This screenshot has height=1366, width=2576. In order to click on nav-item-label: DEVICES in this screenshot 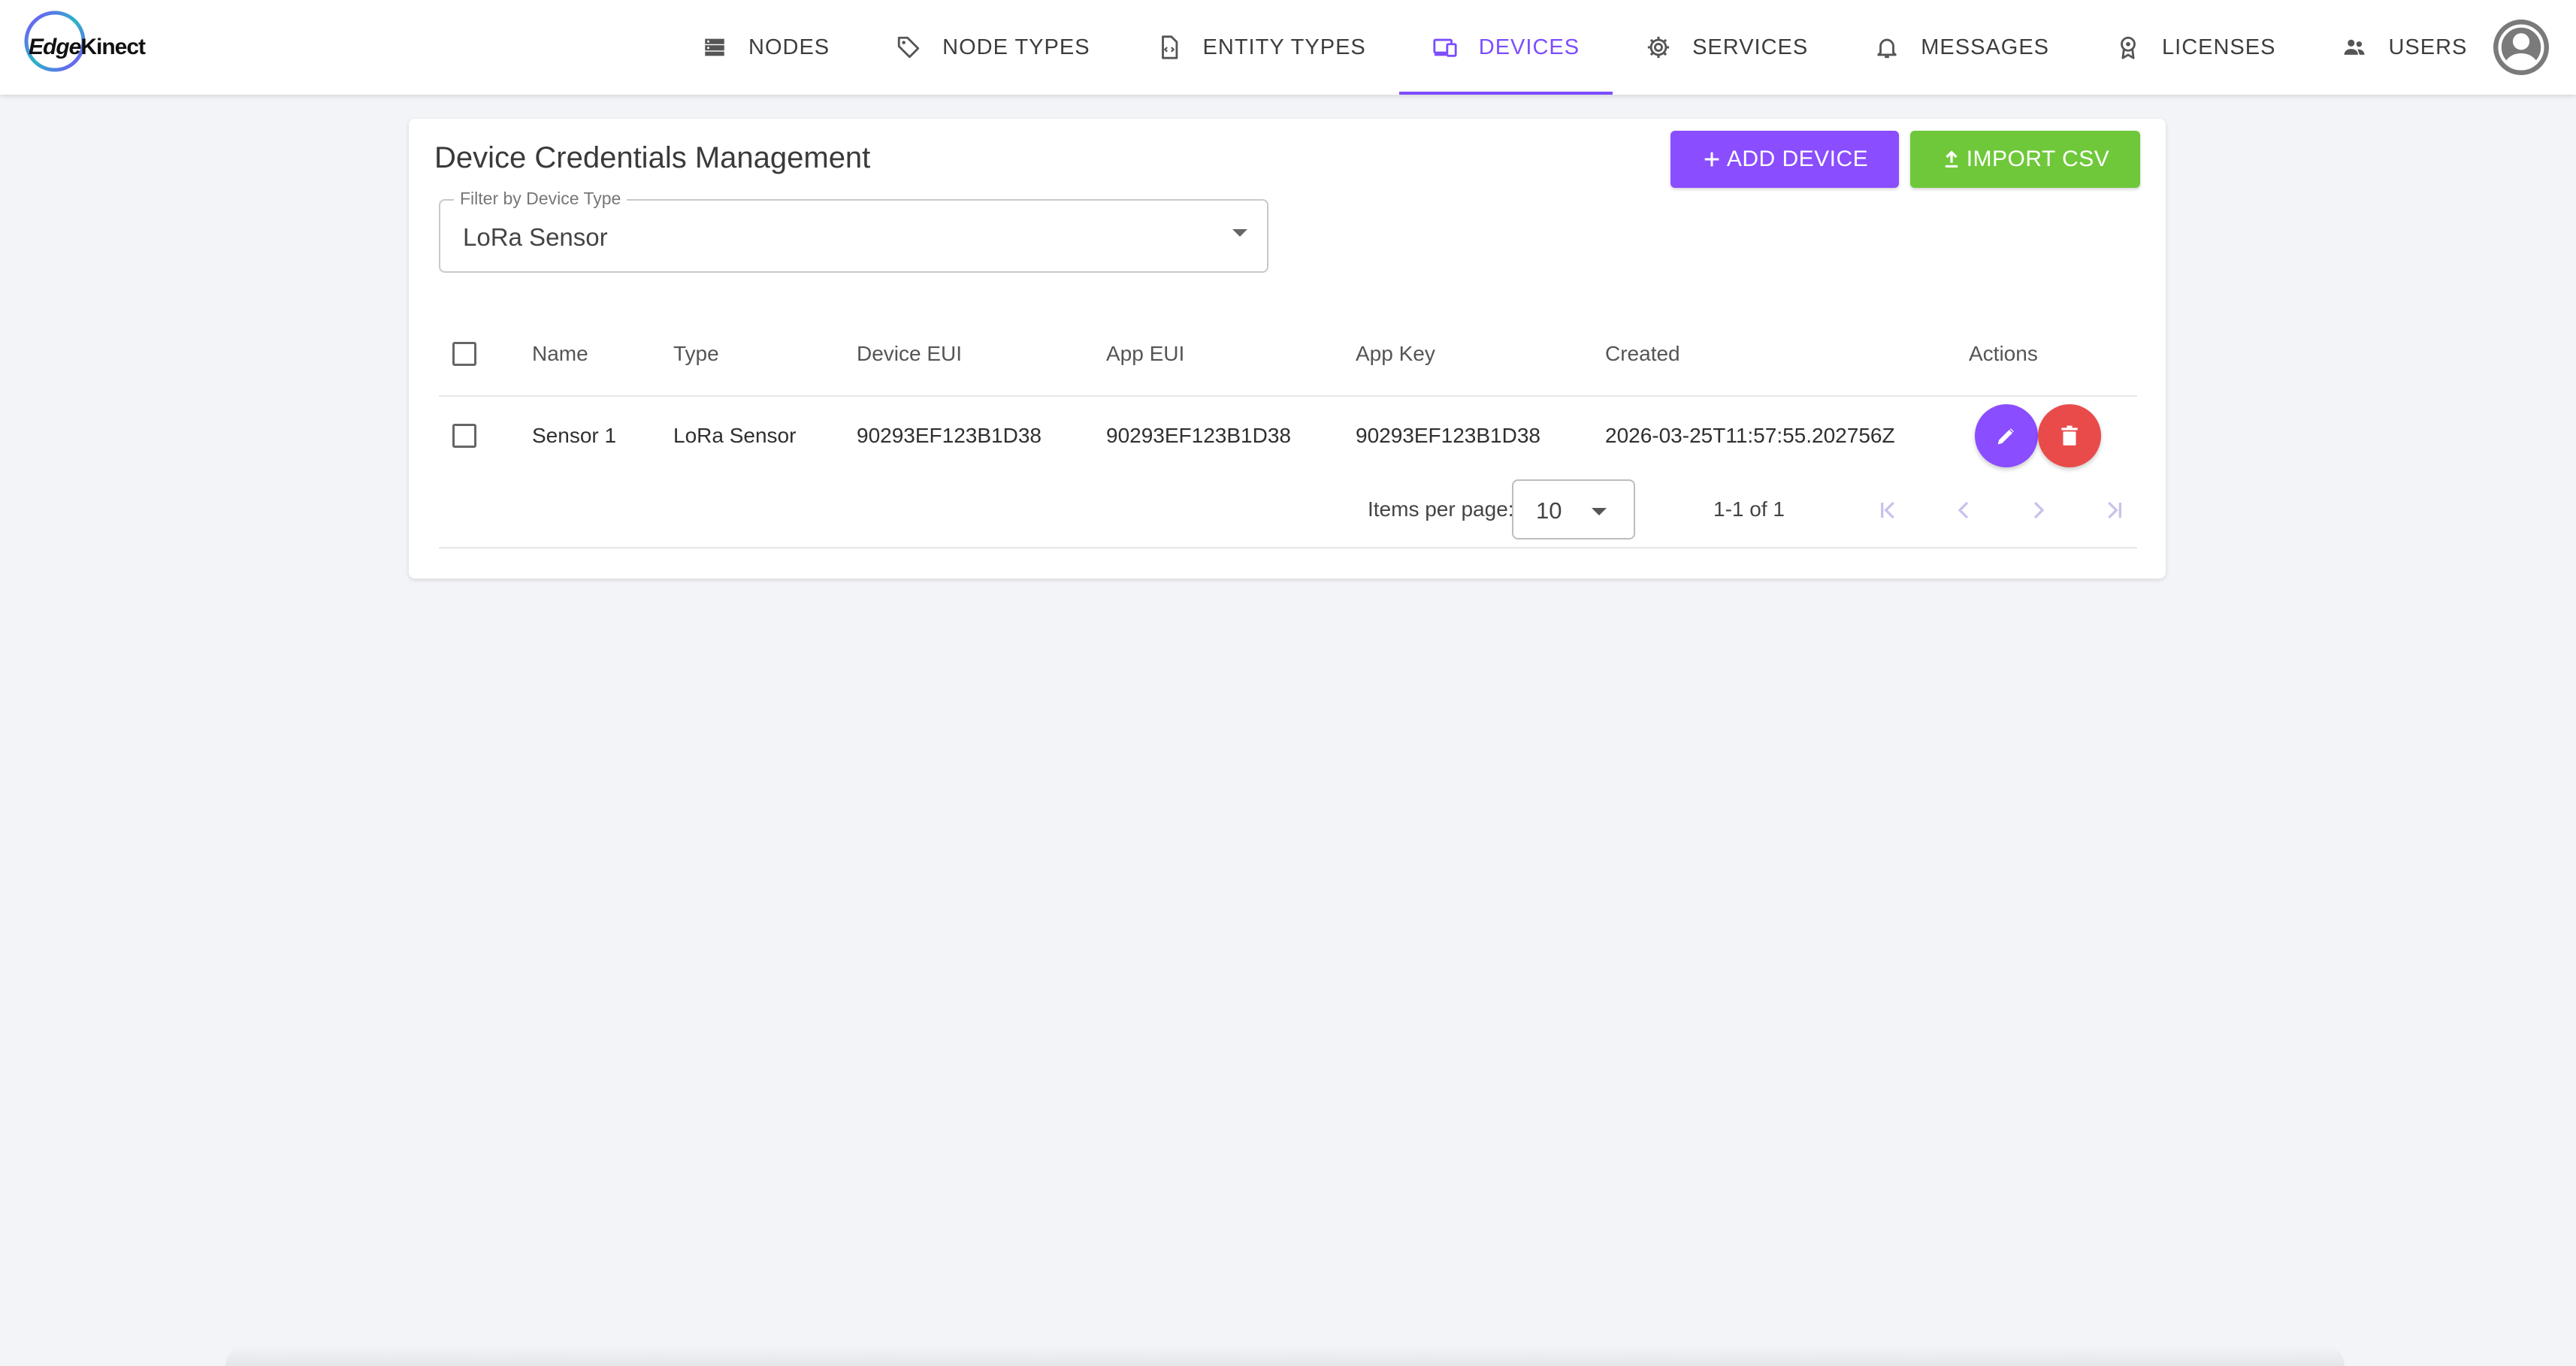, I will do `click(1529, 47)`.